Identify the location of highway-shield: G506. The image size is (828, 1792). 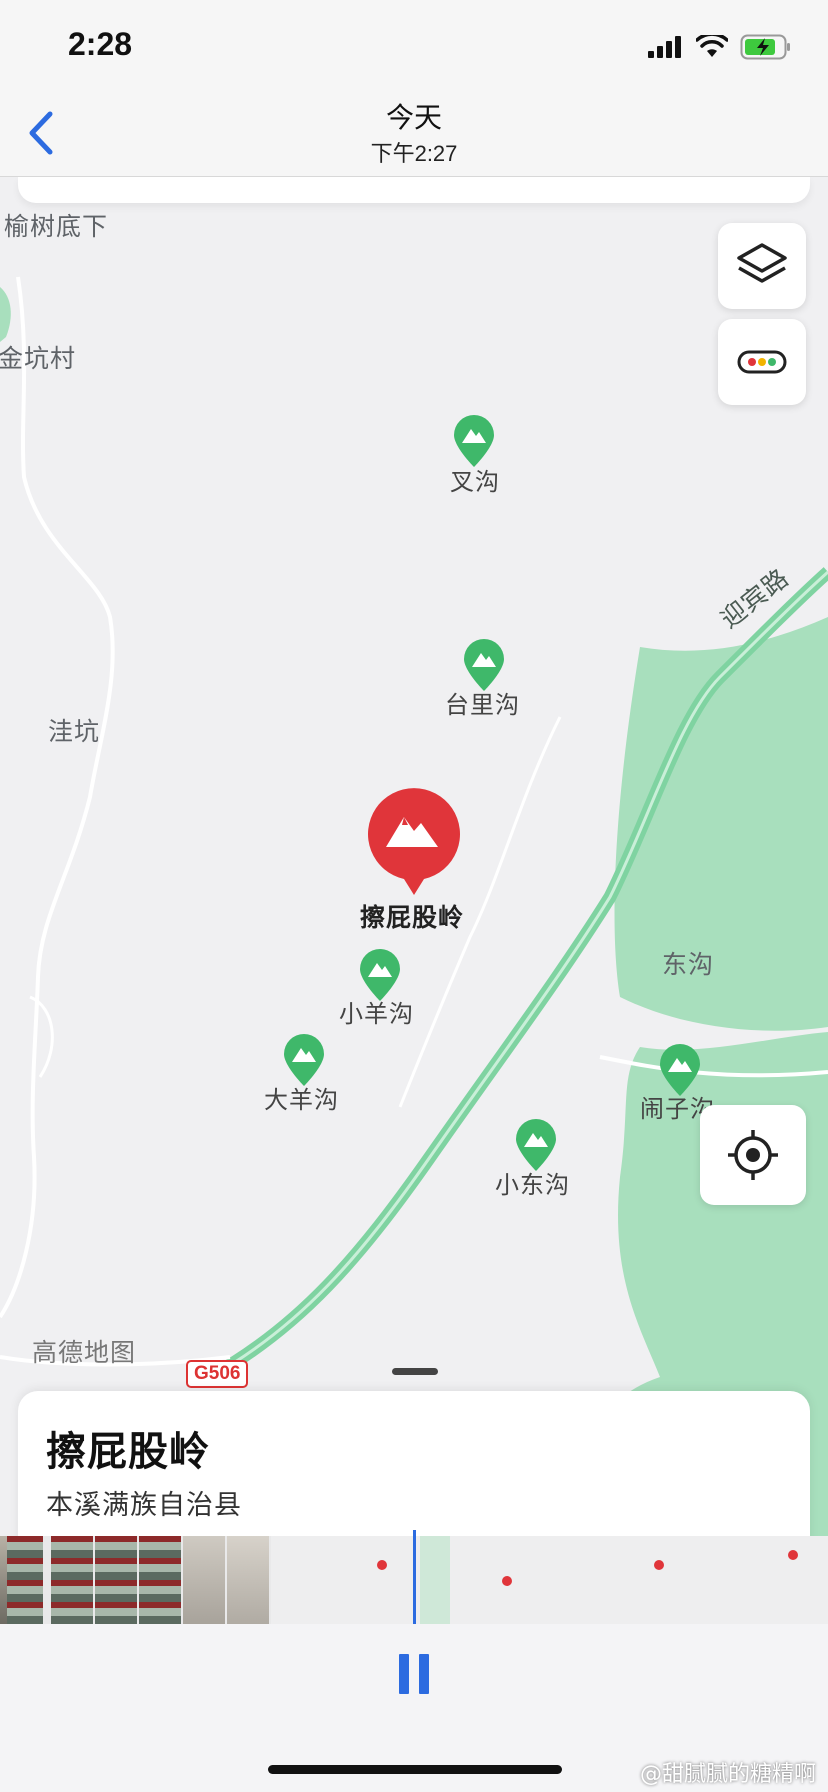
(217, 1374).